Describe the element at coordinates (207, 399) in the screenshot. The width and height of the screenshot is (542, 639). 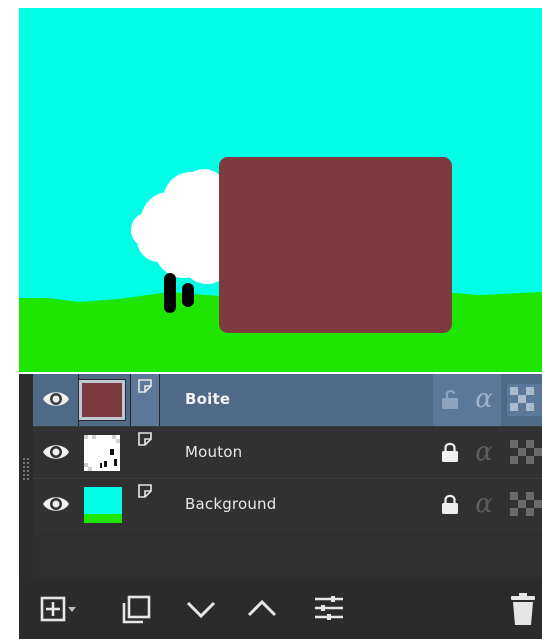
I see `layer-name-boite: Boite` at that location.